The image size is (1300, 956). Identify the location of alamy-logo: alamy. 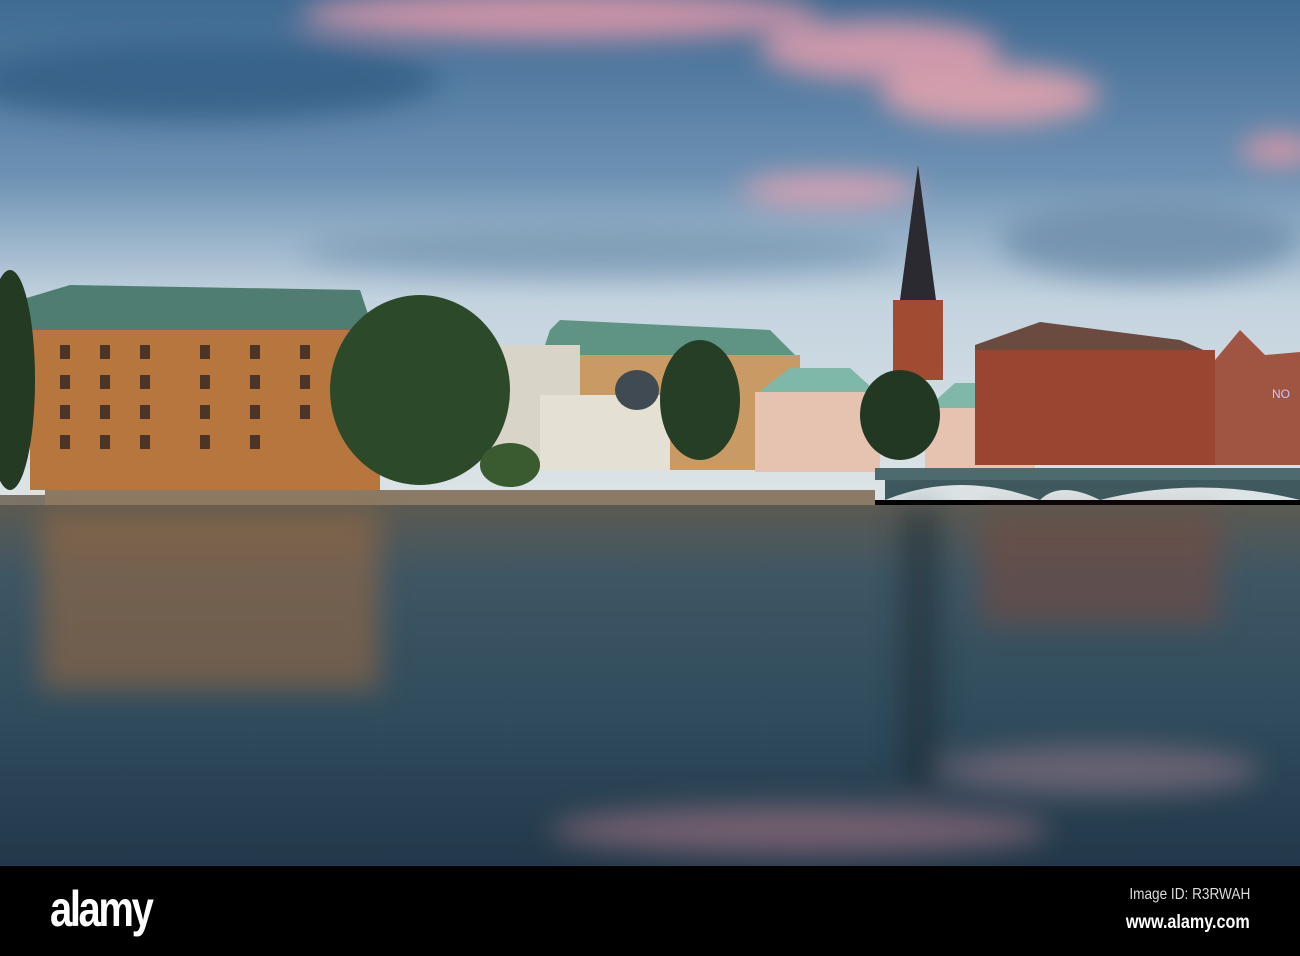
(102, 909).